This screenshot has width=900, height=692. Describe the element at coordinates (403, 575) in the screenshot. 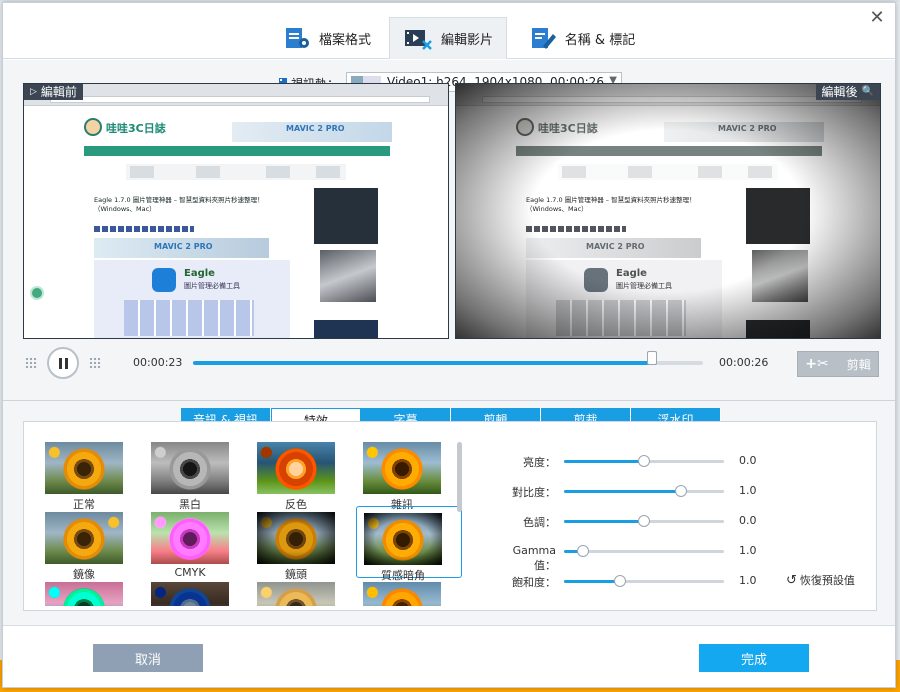

I see `effect-label: 質感暗角` at that location.